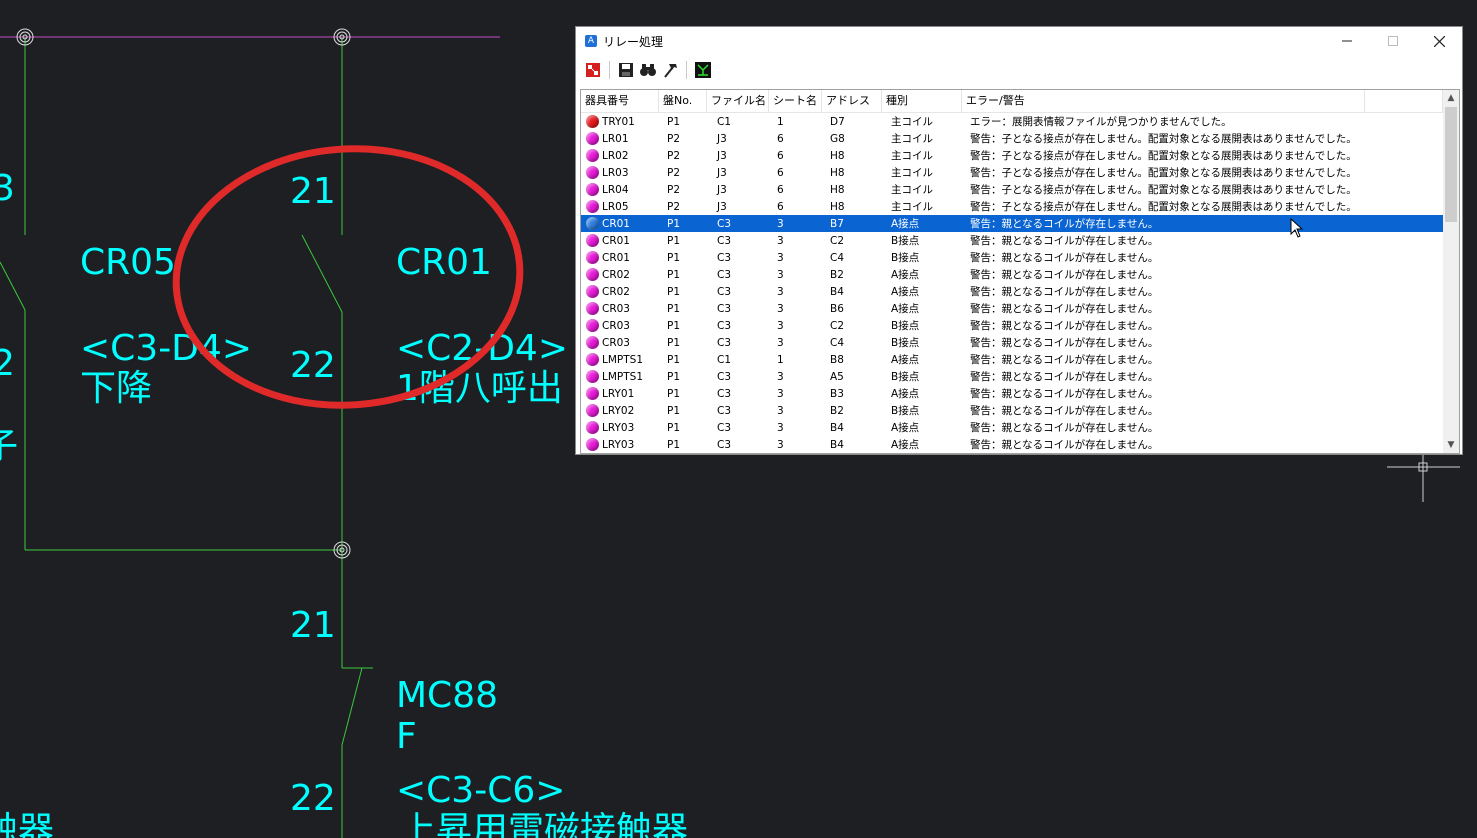 This screenshot has height=838, width=1477. I want to click on table-row: CR01 P1 C3 3 B7 A接点 警告：親となるコイルが存在しません。, so click(1012, 223).